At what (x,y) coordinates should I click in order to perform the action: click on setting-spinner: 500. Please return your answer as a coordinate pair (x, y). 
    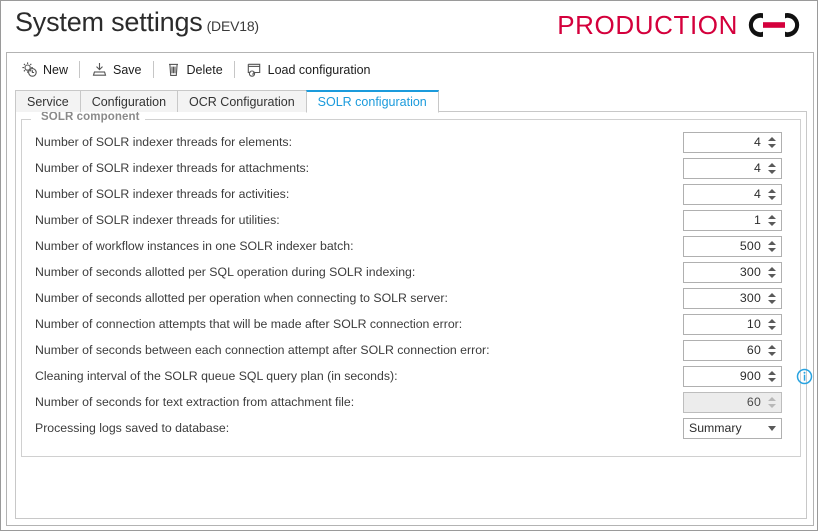
    Looking at the image, I should click on (732, 246).